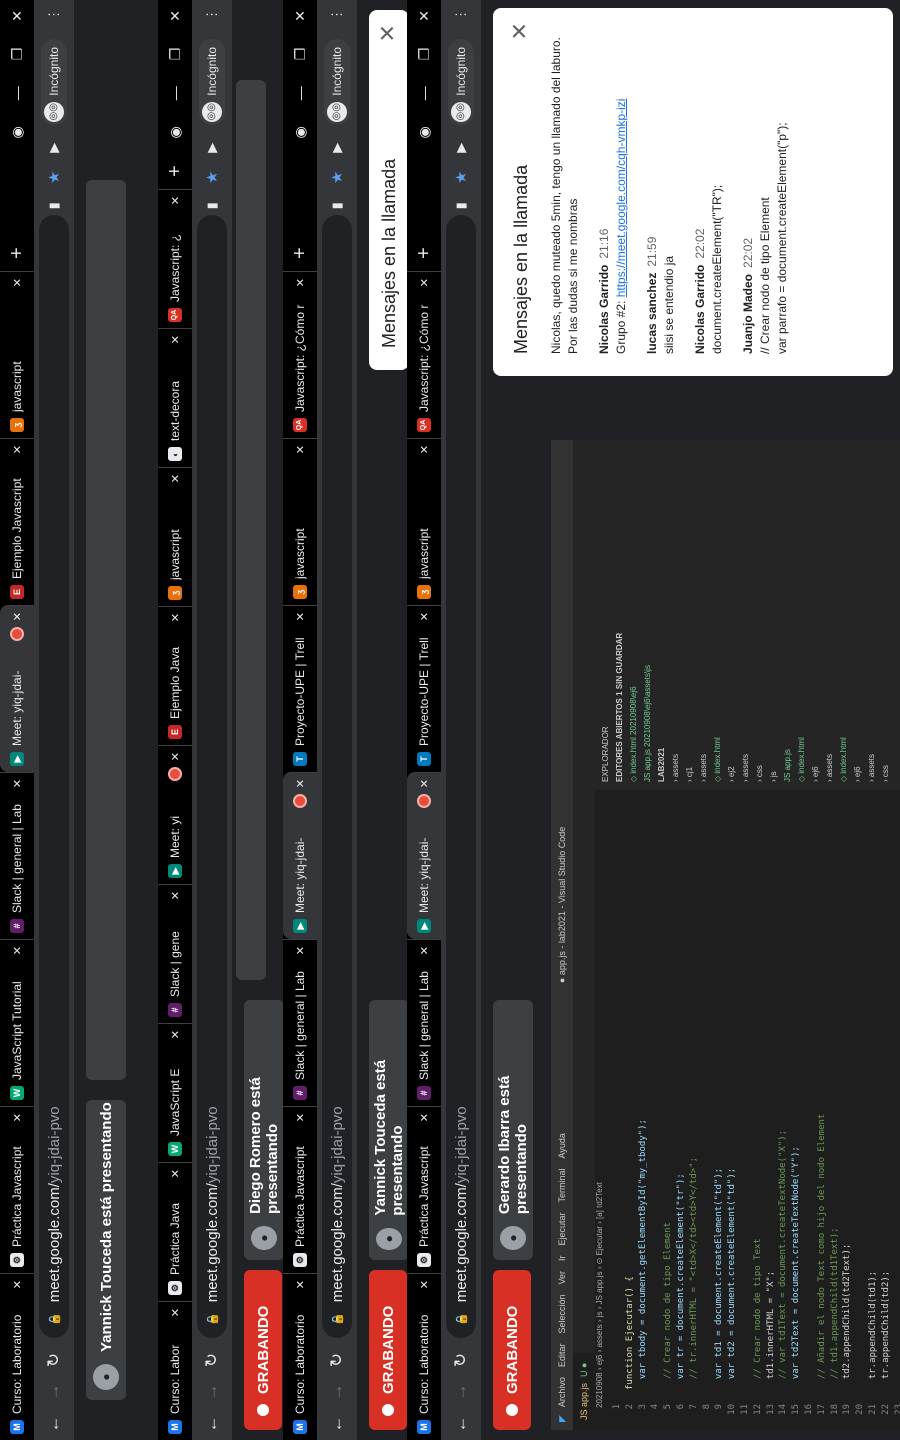 Image resolution: width=900 pixels, height=1440 pixels. Describe the element at coordinates (732, 611) in the screenshot. I see `explorer-tree-item: › ej2` at that location.